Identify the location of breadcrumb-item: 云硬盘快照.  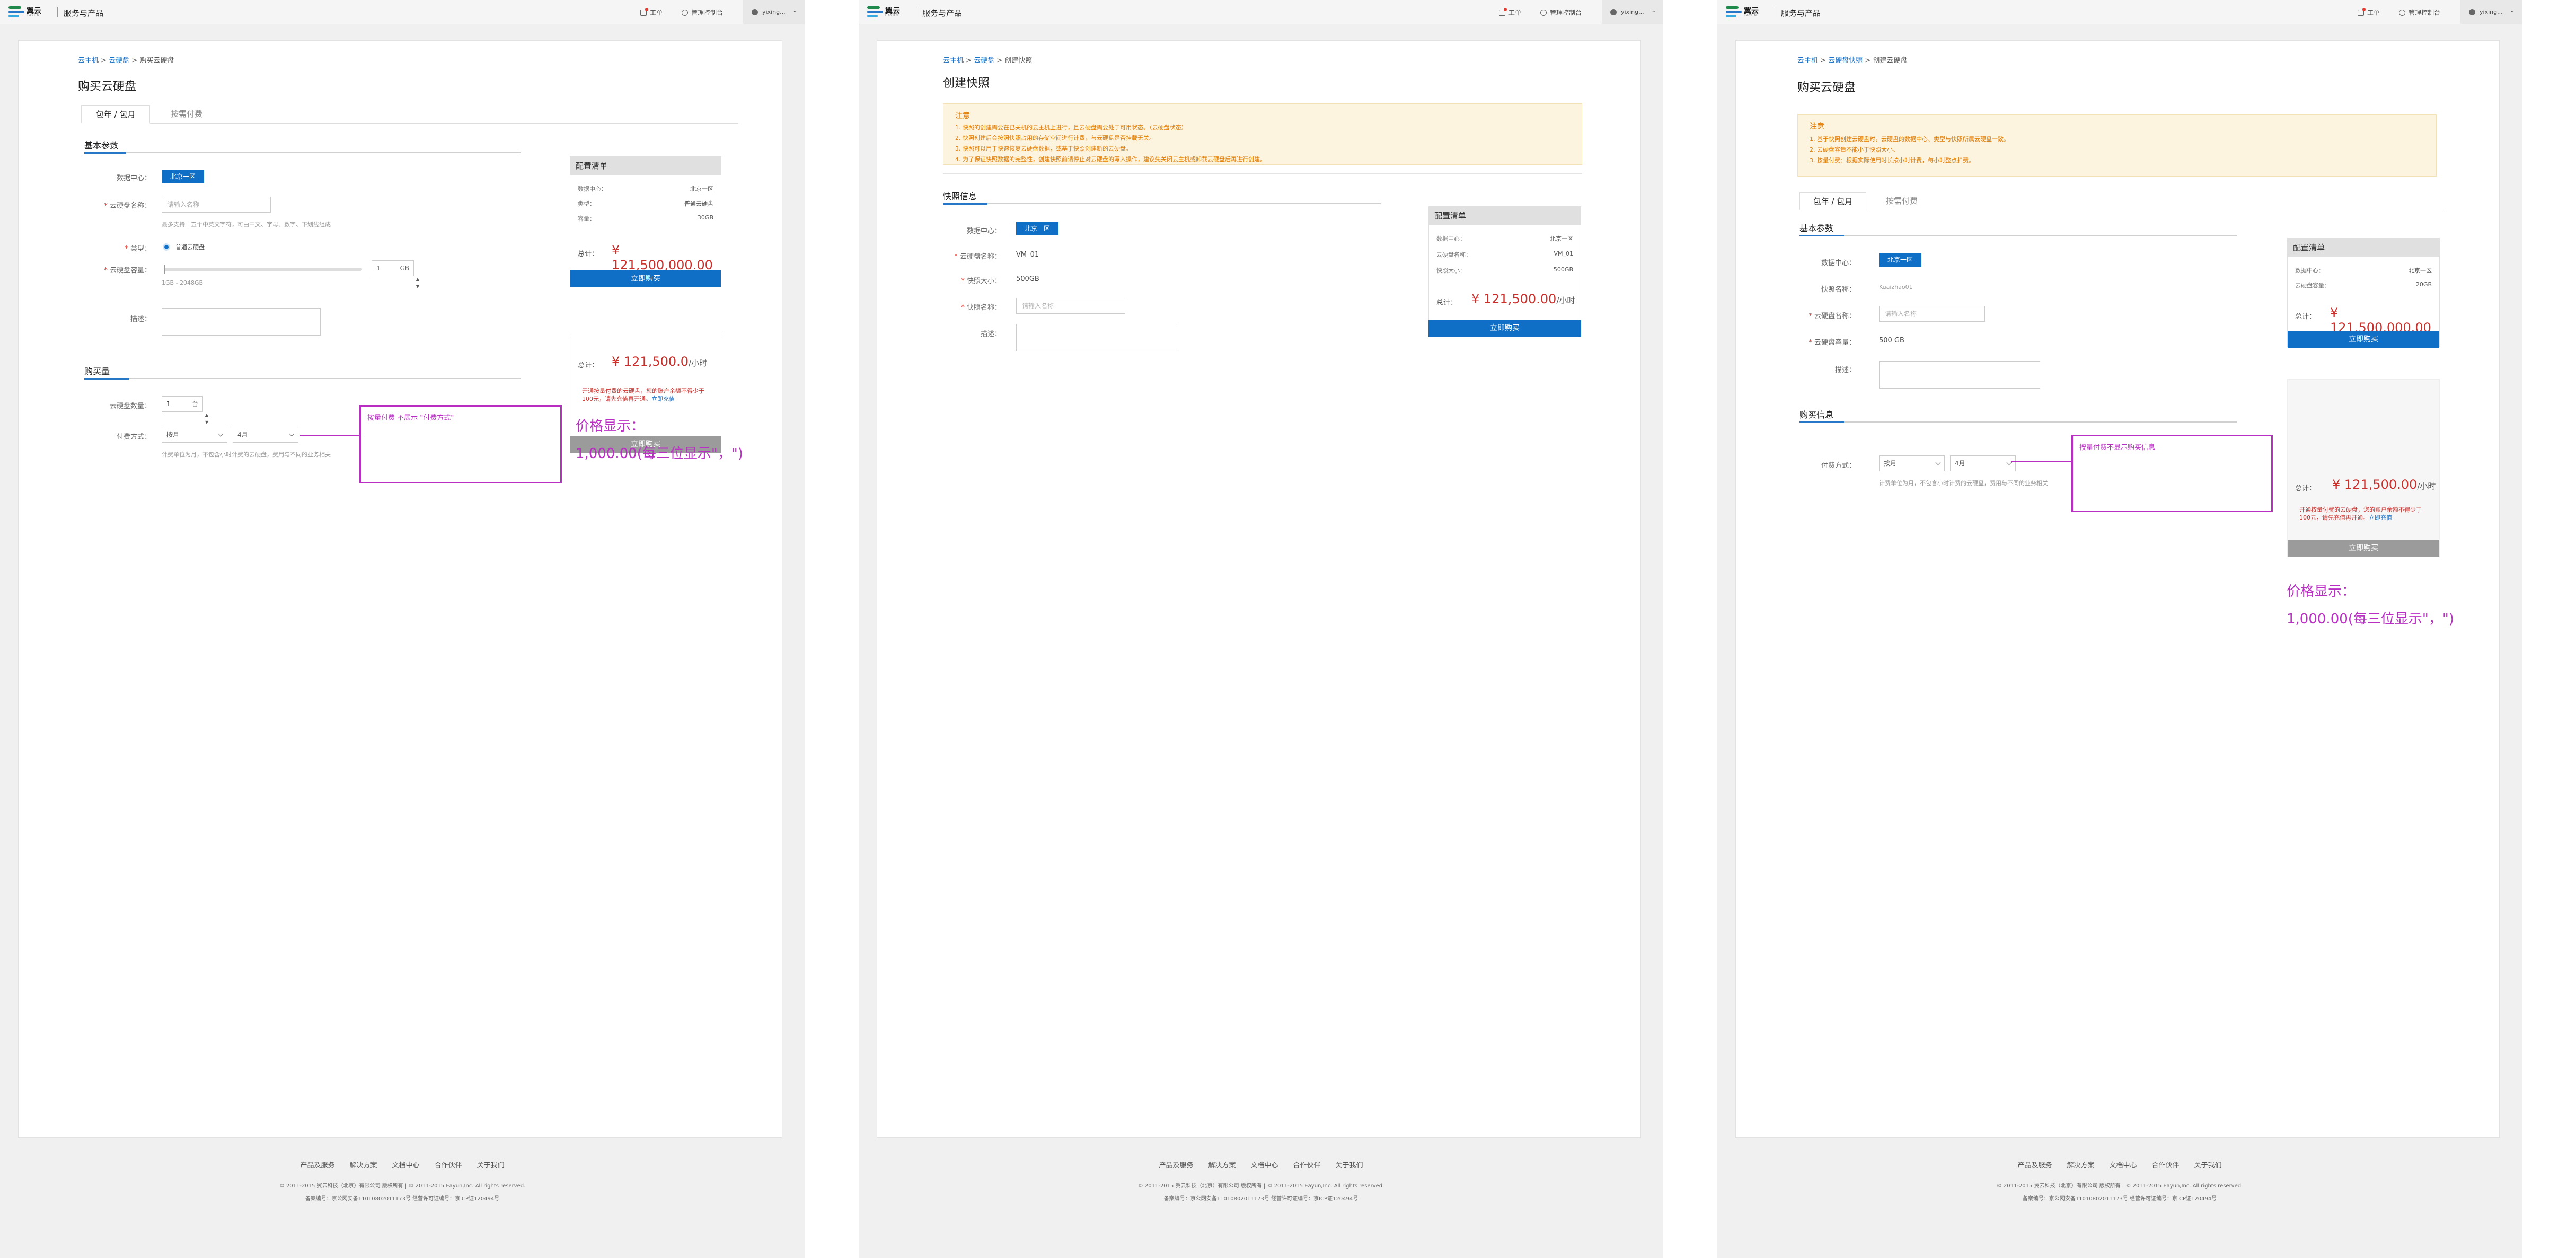
(1845, 61).